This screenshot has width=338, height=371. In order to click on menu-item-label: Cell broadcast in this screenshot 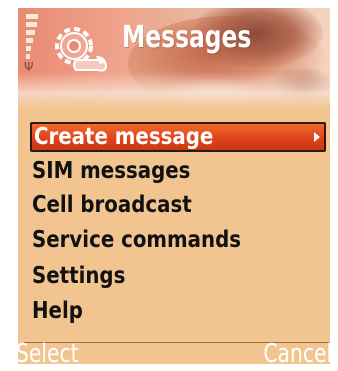, I will do `click(112, 205)`.